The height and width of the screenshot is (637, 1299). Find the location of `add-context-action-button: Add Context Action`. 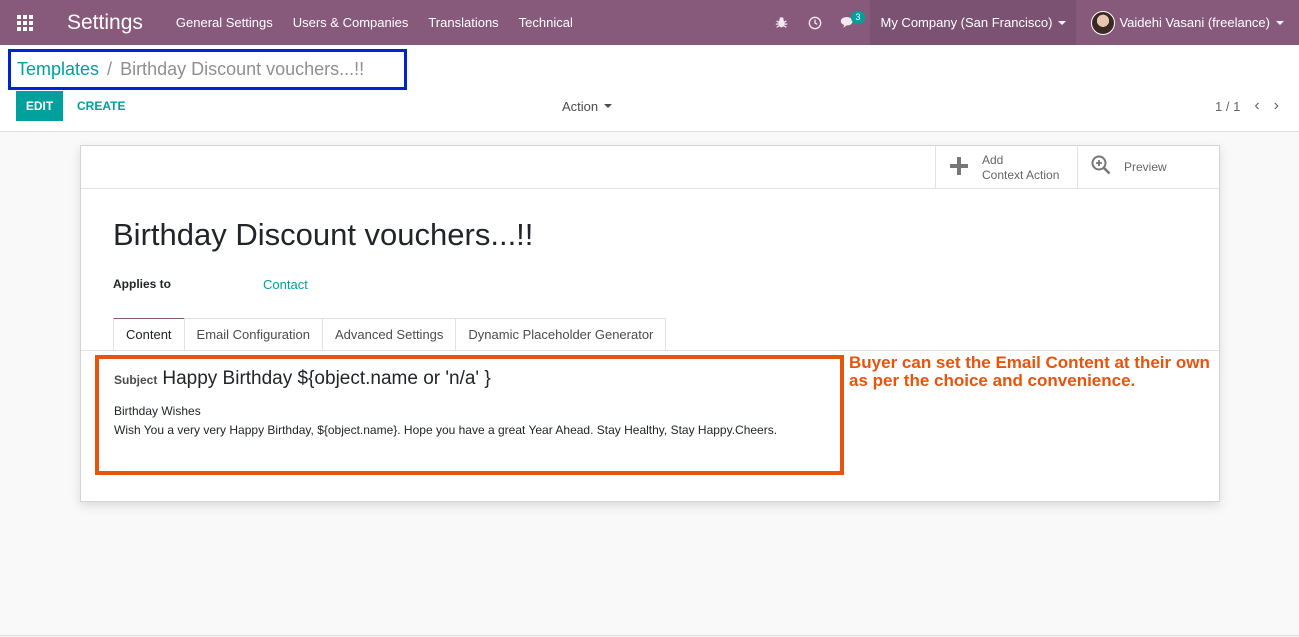

add-context-action-button: Add Context Action is located at coordinates (1006, 167).